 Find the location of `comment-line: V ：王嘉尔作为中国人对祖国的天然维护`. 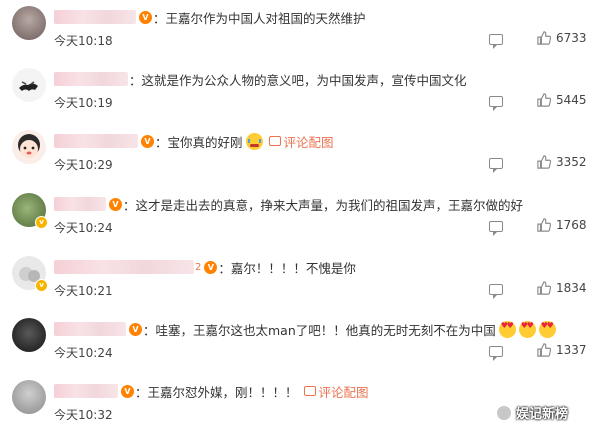

comment-line: V ：王嘉尔作为中国人对祖国的天然维护 is located at coordinates (210, 17).